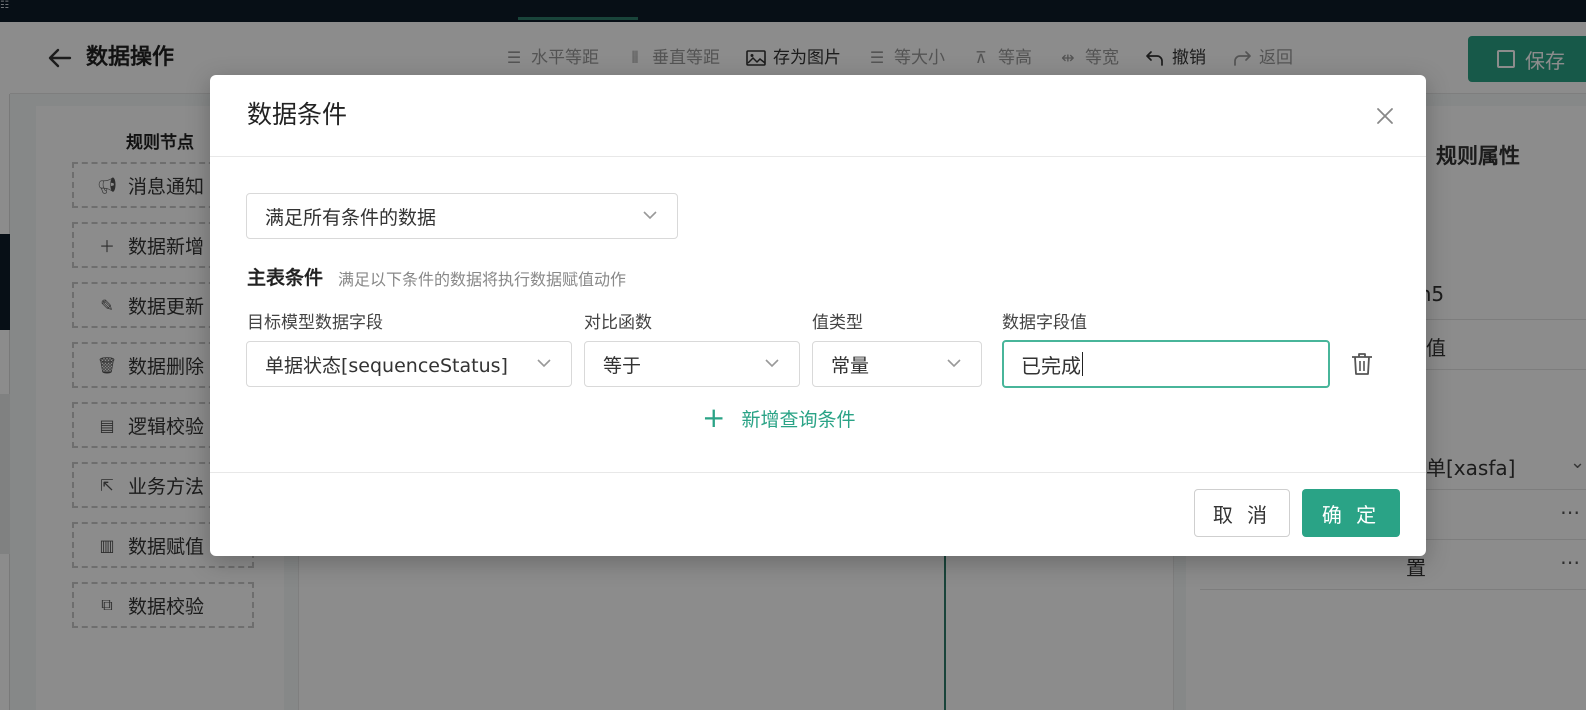 Image resolution: width=1586 pixels, height=710 pixels. What do you see at coordinates (315, 323) in the screenshot?
I see `column-label-field: 目标模型数据字段` at bounding box center [315, 323].